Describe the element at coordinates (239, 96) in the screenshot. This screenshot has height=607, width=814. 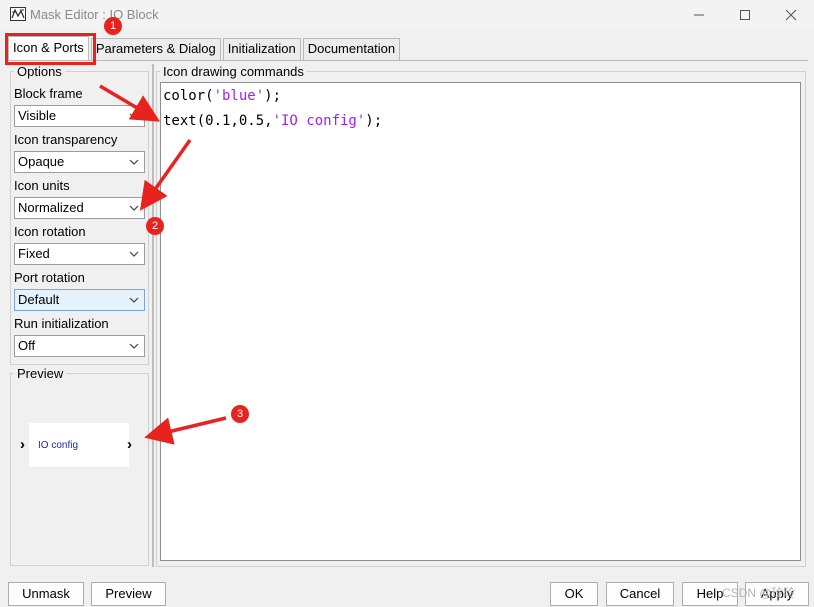
I see `code-string: 'blue'` at that location.